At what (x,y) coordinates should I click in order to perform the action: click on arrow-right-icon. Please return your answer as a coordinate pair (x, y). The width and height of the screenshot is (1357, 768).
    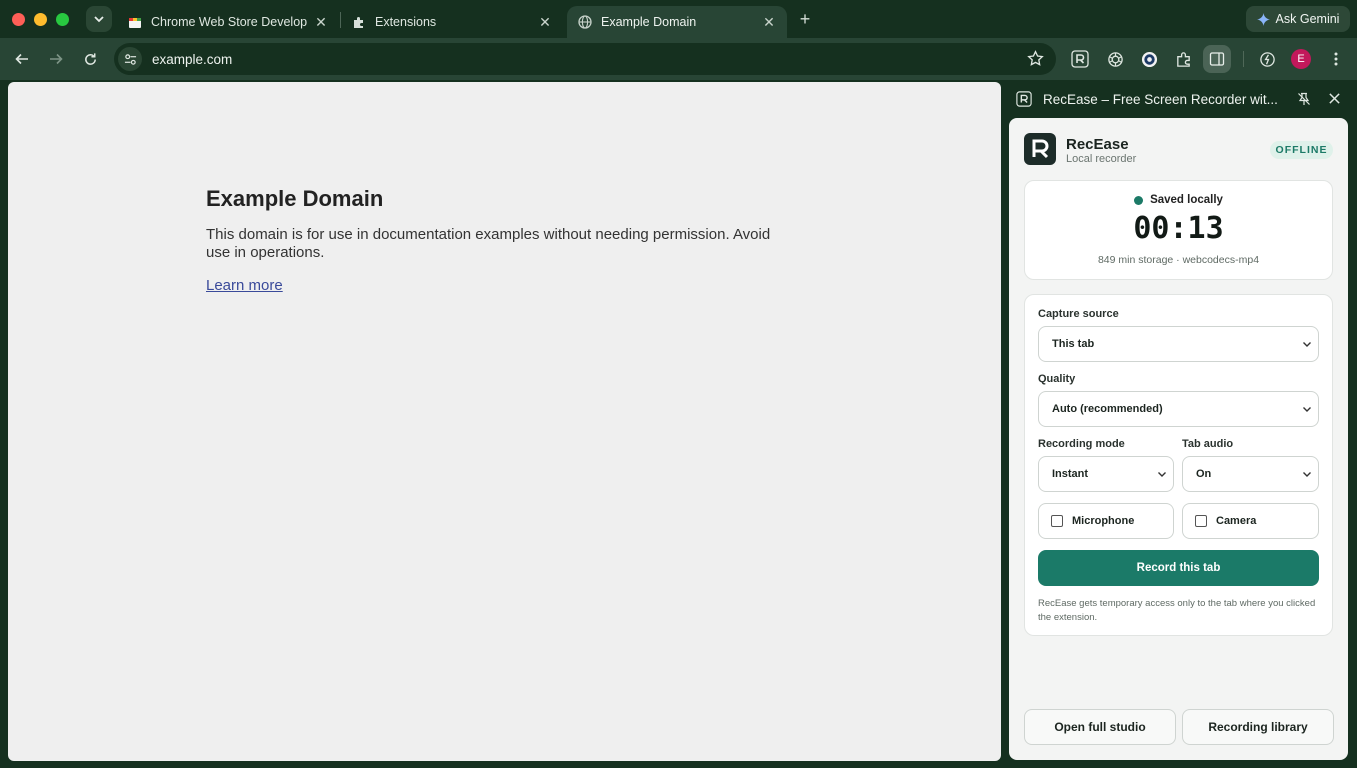
    Looking at the image, I should click on (56, 59).